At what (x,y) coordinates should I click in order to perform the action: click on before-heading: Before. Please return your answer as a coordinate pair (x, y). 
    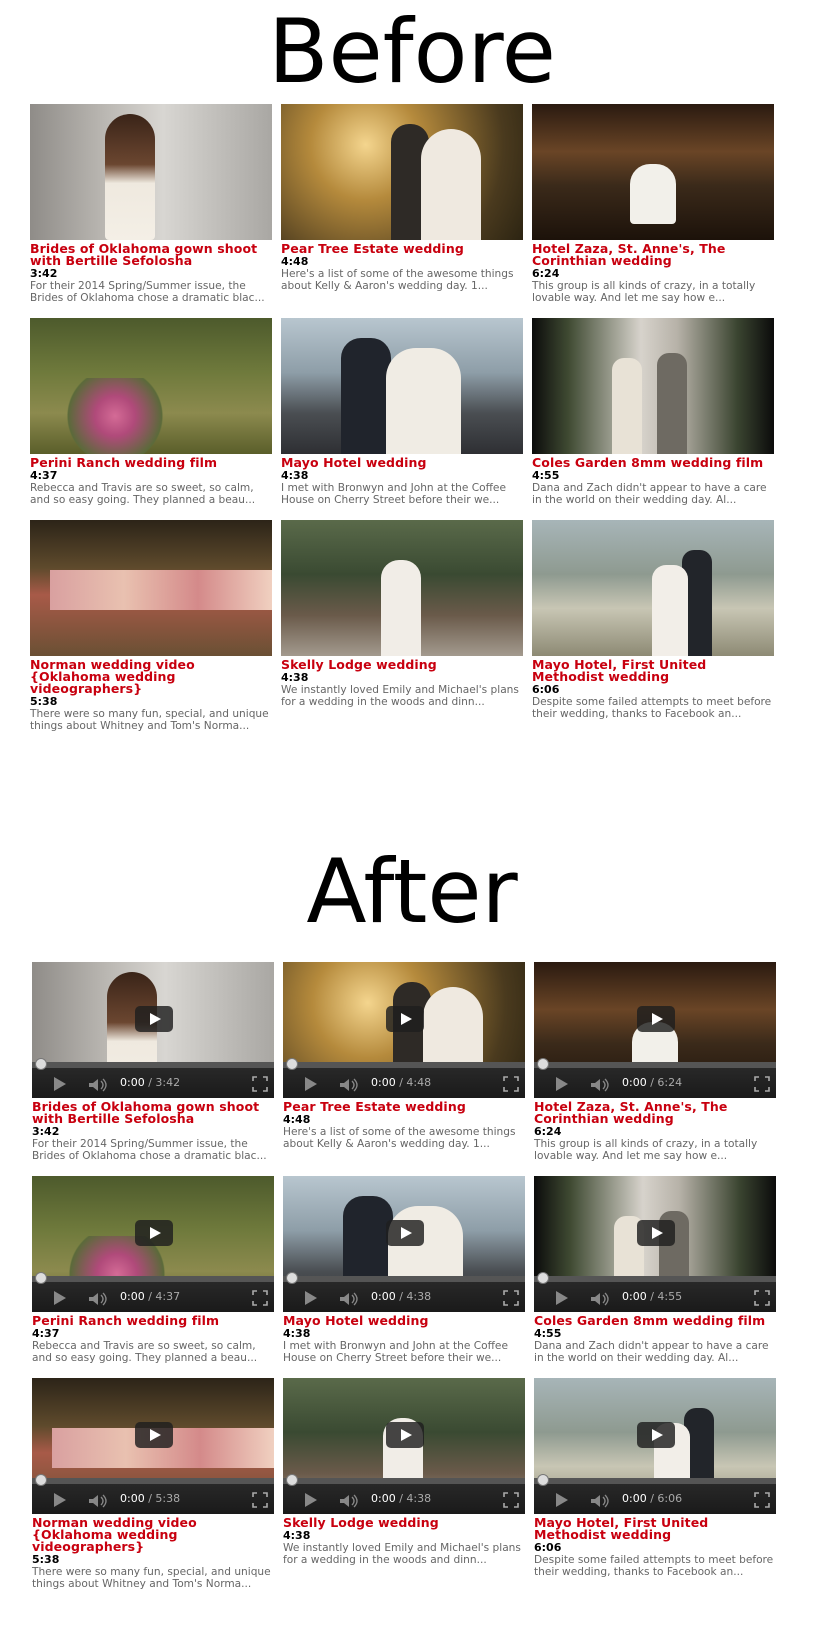
    Looking at the image, I should click on (412, 51).